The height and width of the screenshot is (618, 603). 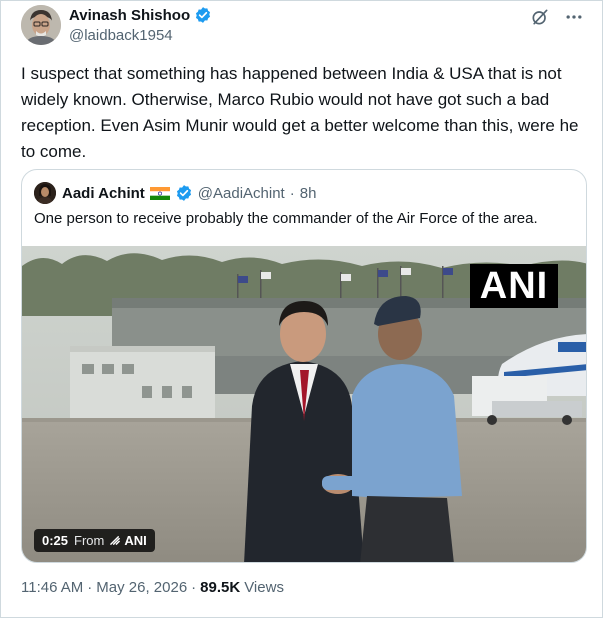 I want to click on ani-source-icon, so click(x=115, y=540).